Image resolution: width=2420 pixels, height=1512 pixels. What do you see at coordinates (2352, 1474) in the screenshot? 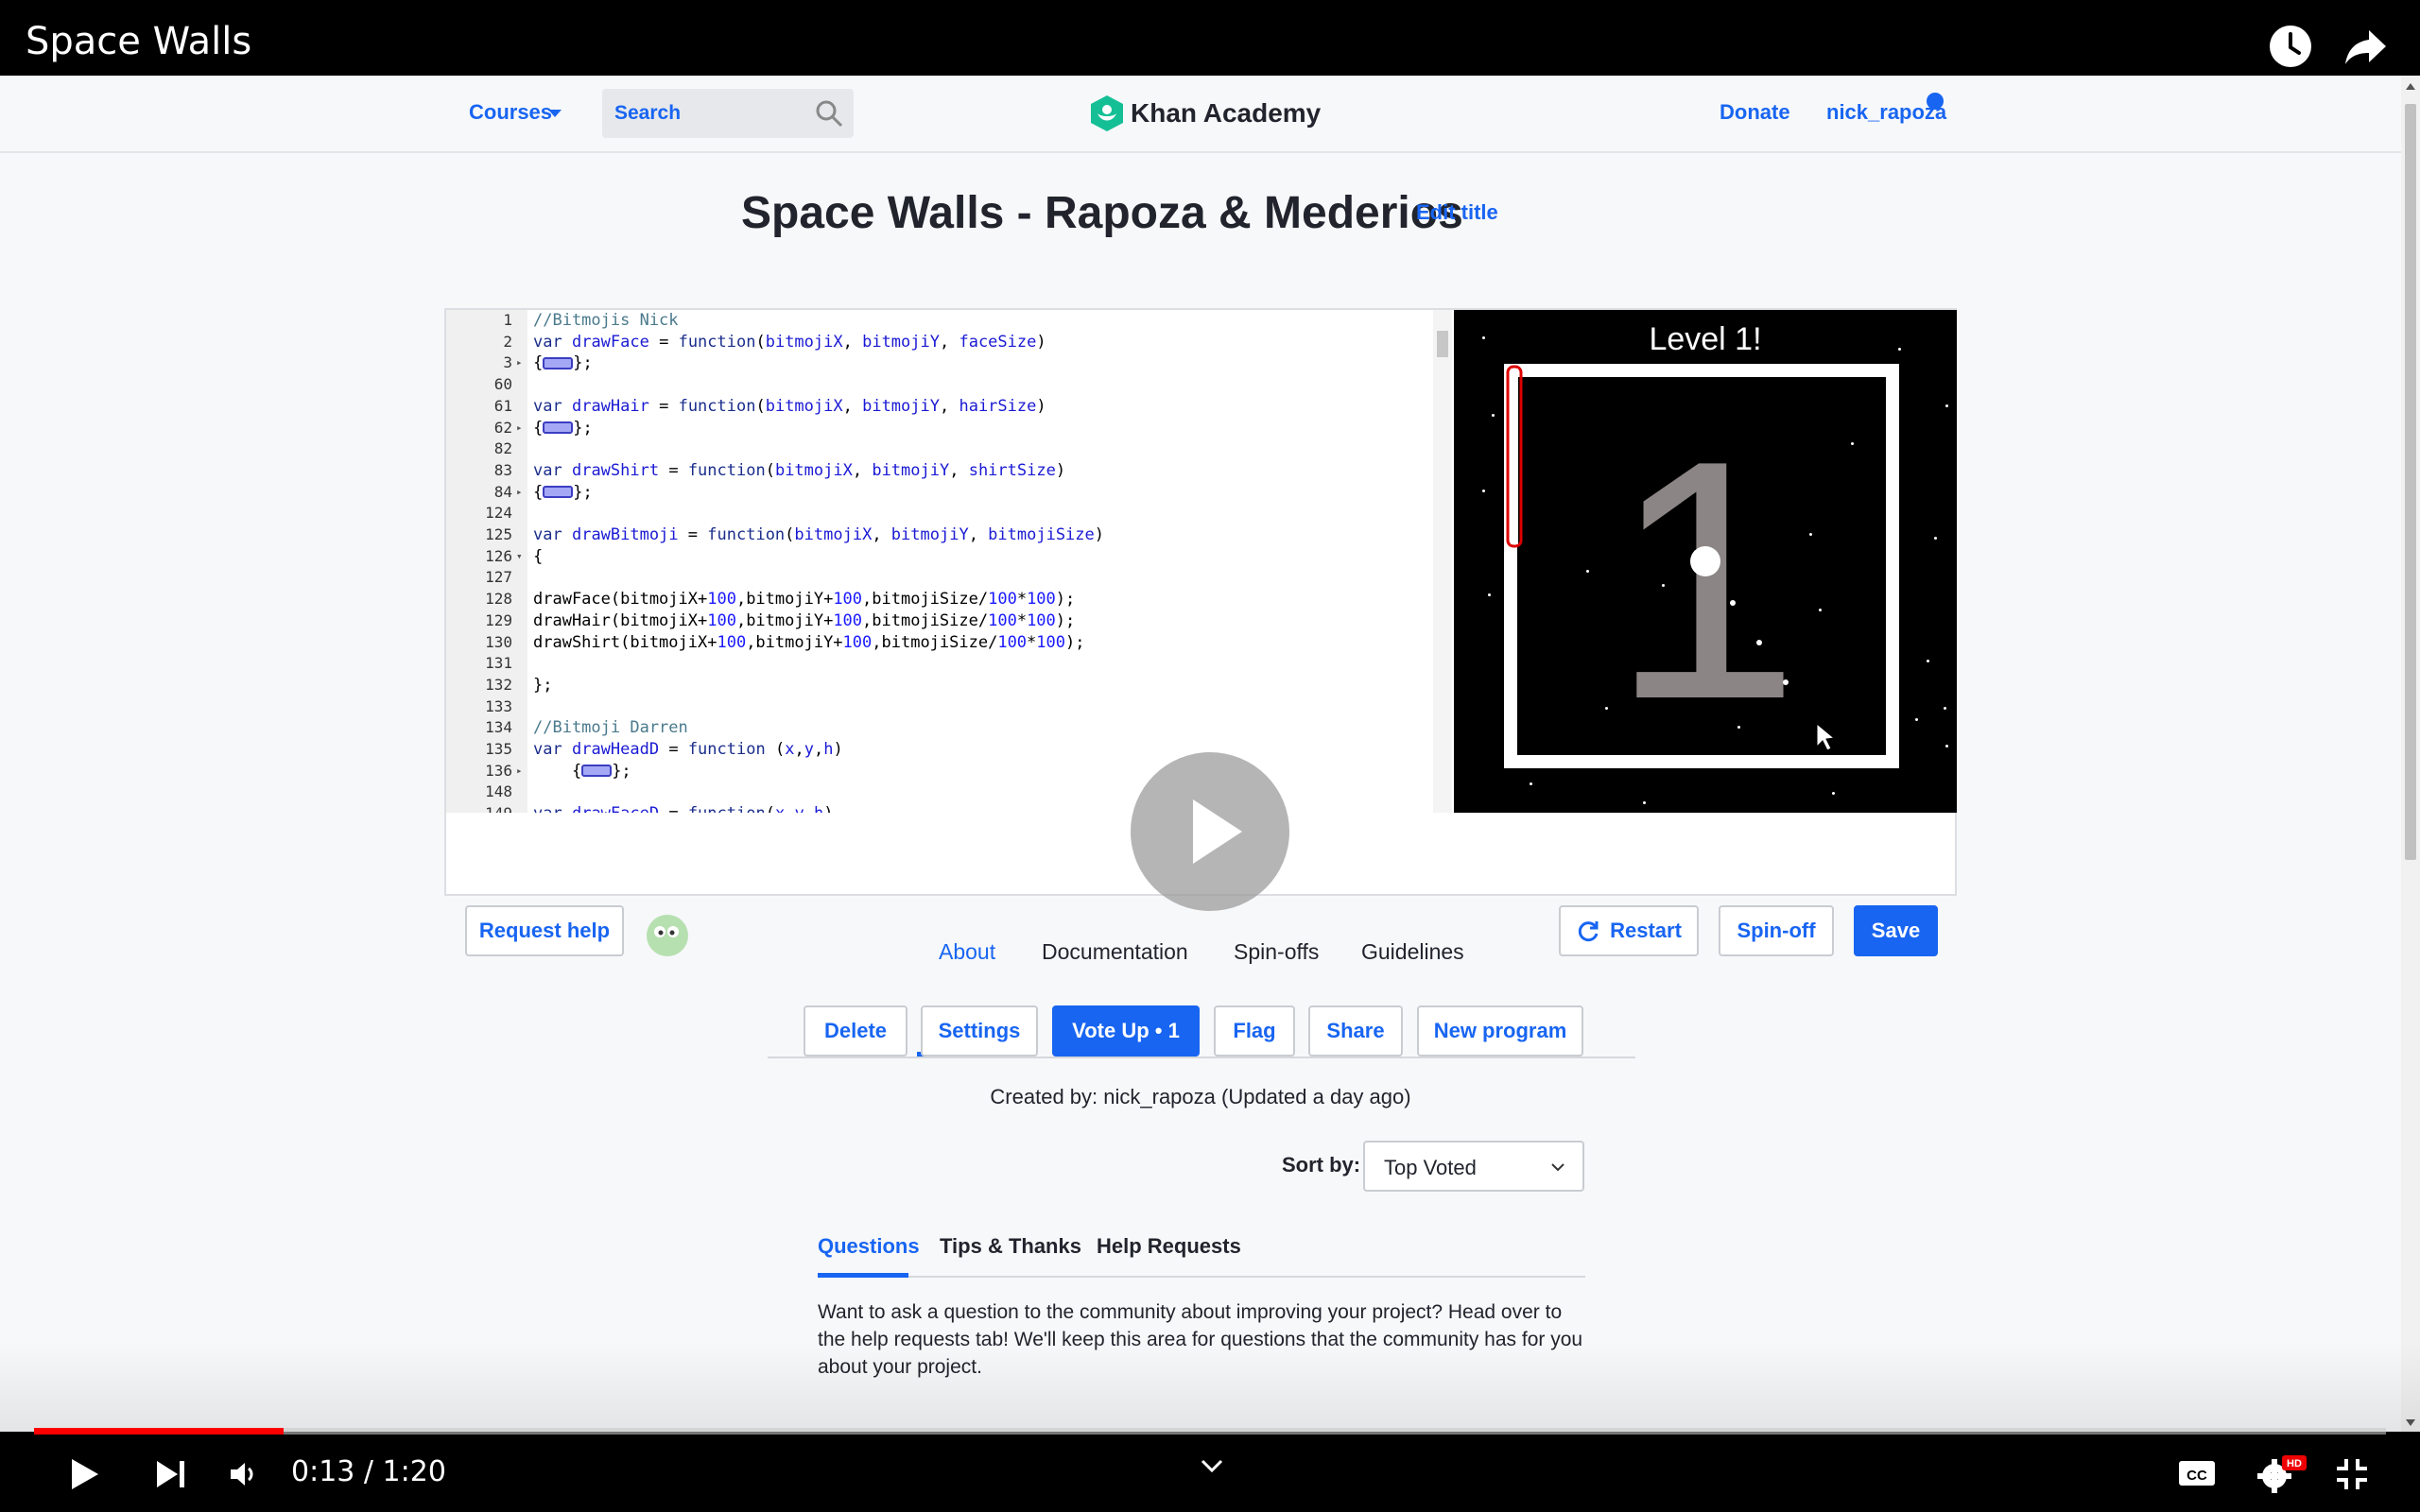
I see `exit-fullscreen-icon` at bounding box center [2352, 1474].